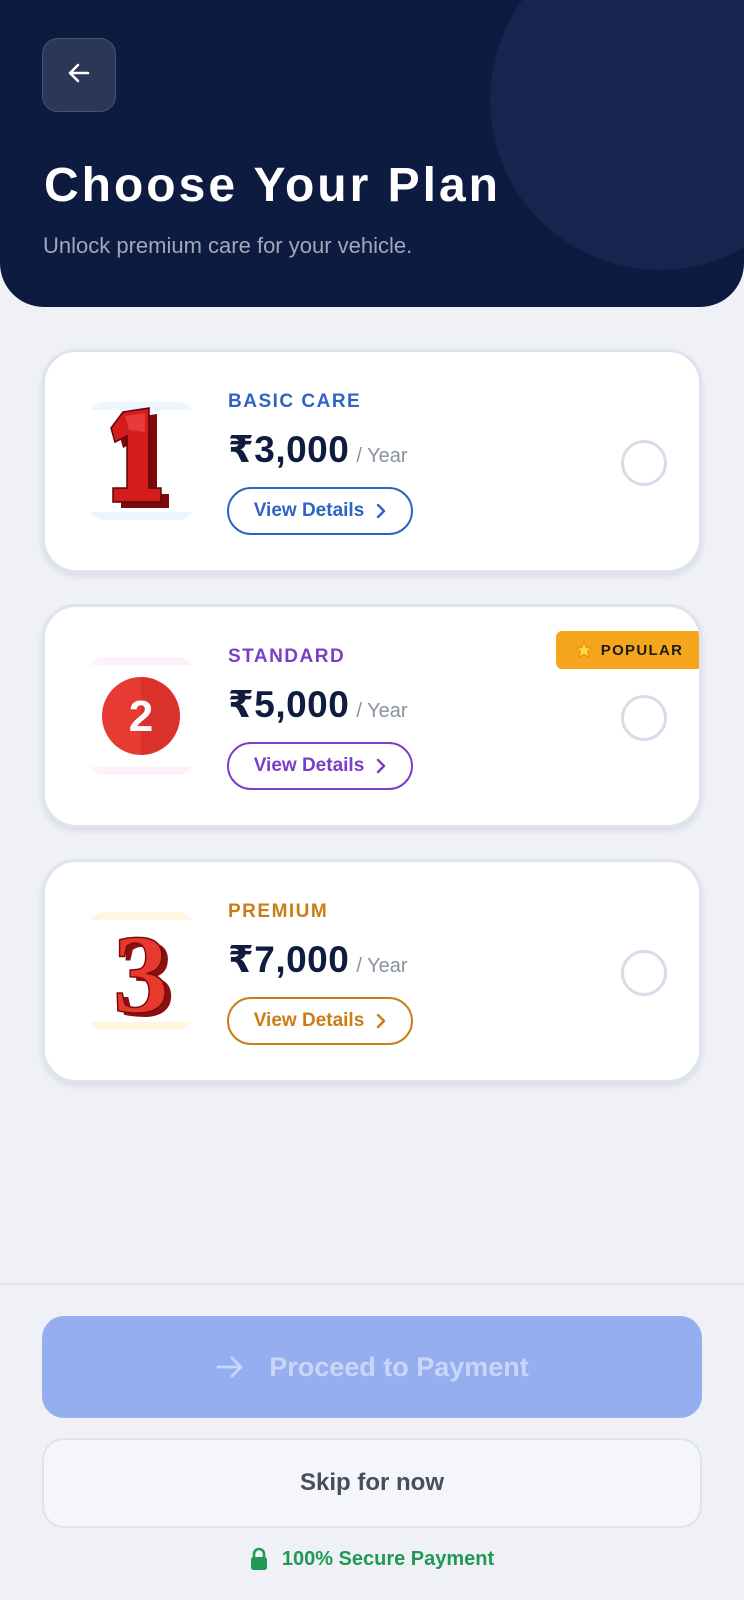  What do you see at coordinates (584, 650) in the screenshot?
I see `star-icon` at bounding box center [584, 650].